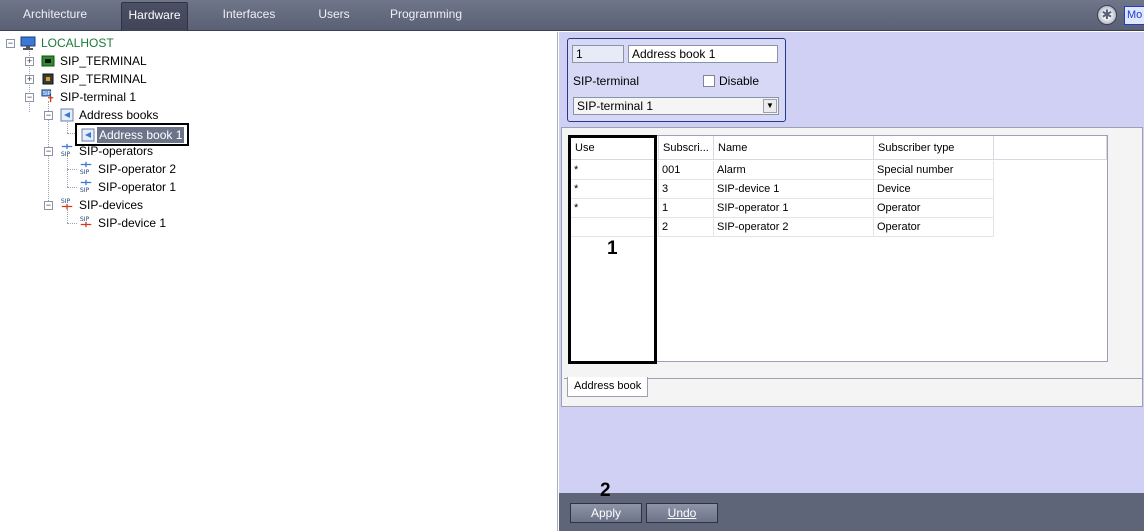 This screenshot has height=531, width=1144. What do you see at coordinates (55, 15) in the screenshot?
I see `tab-architecture: Architecture` at bounding box center [55, 15].